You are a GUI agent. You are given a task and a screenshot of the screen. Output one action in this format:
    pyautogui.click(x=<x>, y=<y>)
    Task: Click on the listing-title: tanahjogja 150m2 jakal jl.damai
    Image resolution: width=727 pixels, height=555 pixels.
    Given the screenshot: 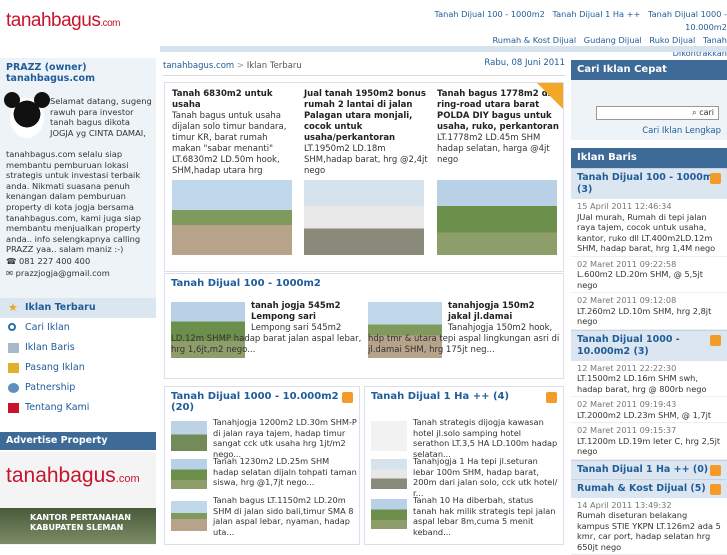 What is the action you would take?
    pyautogui.click(x=504, y=312)
    